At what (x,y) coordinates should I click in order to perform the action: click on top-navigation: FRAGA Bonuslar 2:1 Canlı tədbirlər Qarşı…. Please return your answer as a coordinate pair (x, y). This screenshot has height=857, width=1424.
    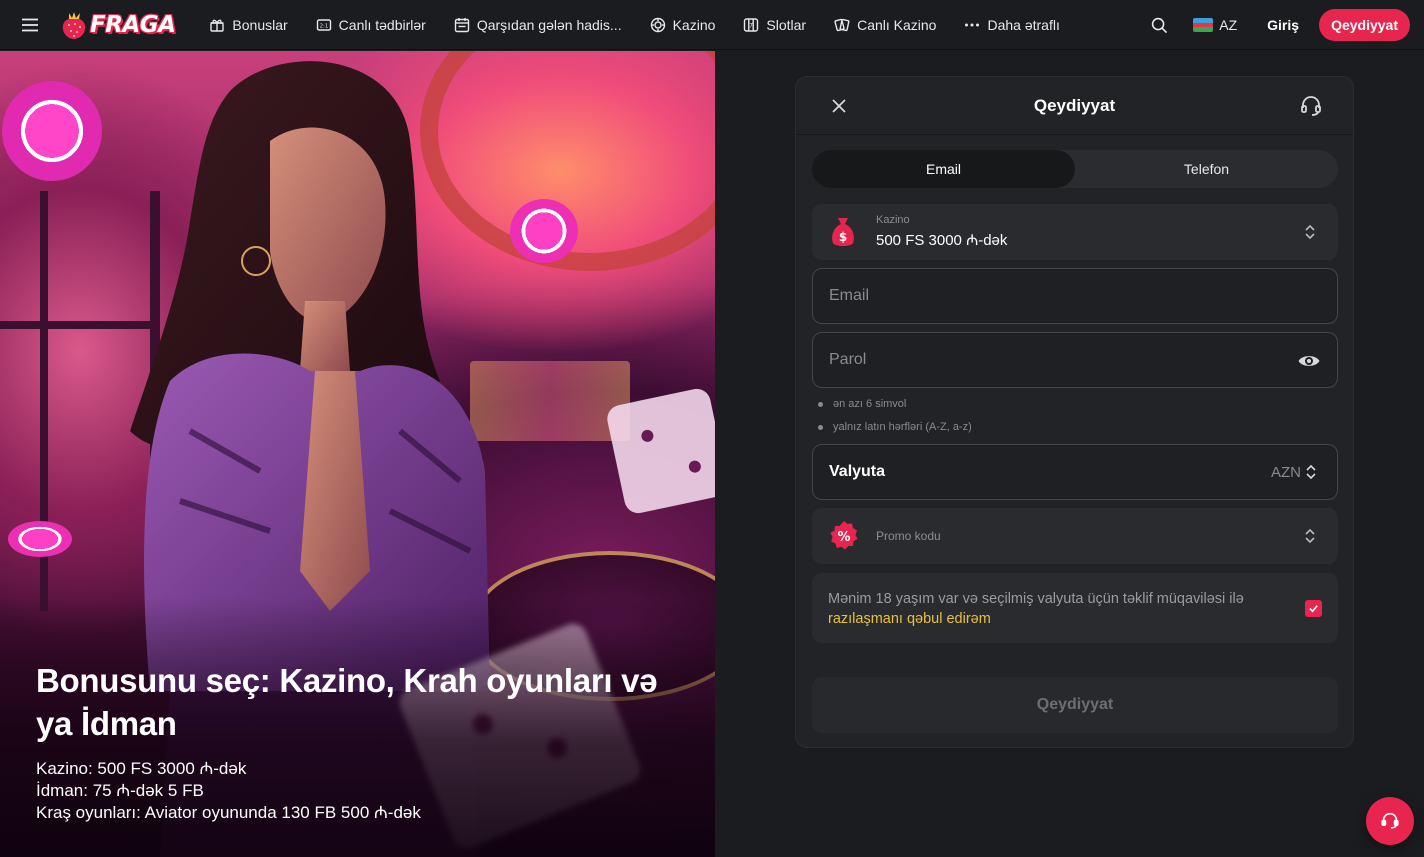
    Looking at the image, I should click on (712, 25).